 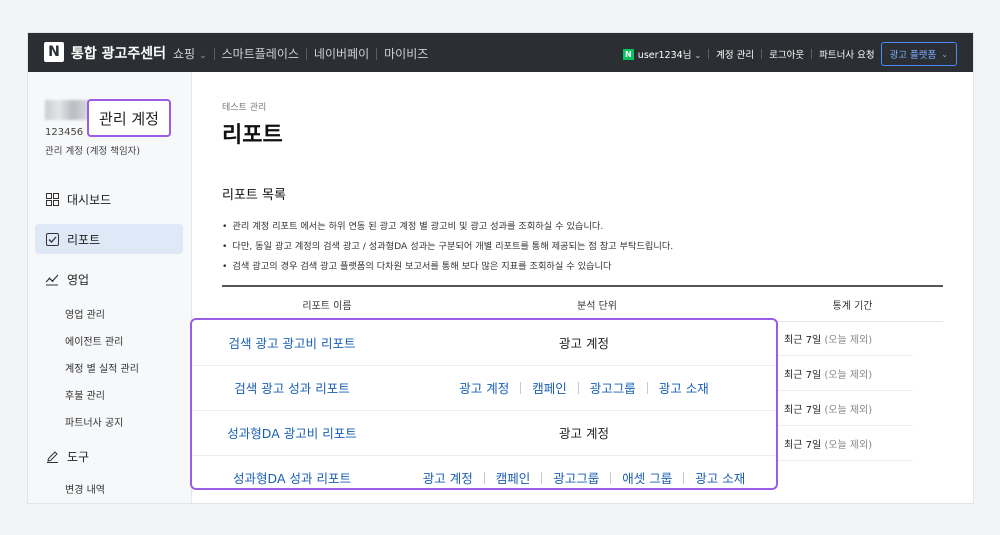 What do you see at coordinates (78, 456) in the screenshot?
I see `sidebar-item-label: 도구` at bounding box center [78, 456].